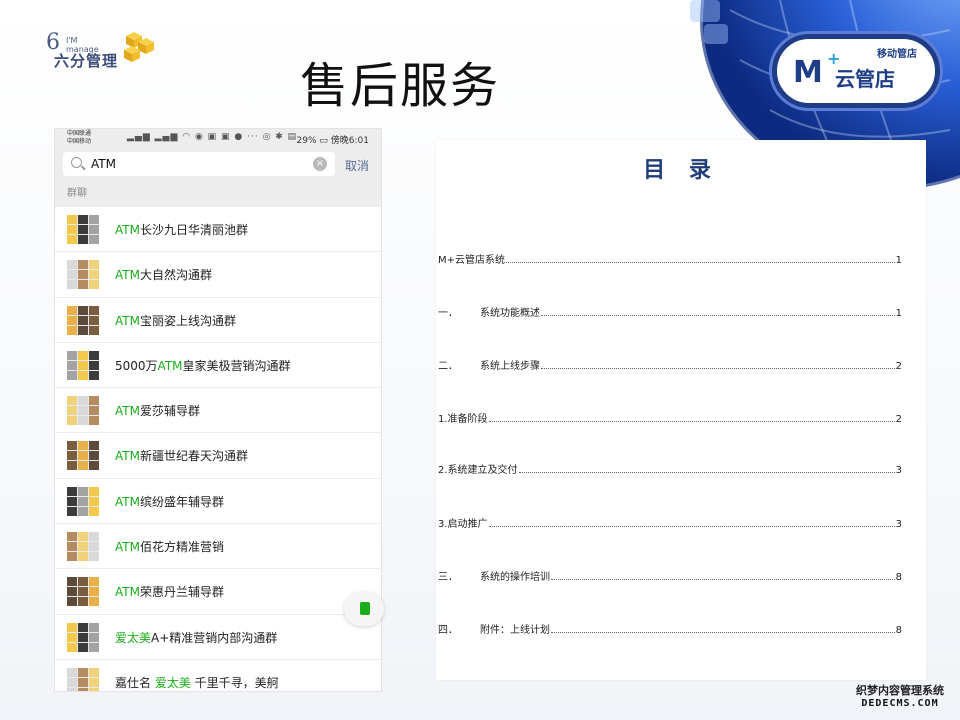 This screenshot has width=960, height=720. What do you see at coordinates (357, 165) in the screenshot?
I see `cancel-button: 取消` at bounding box center [357, 165].